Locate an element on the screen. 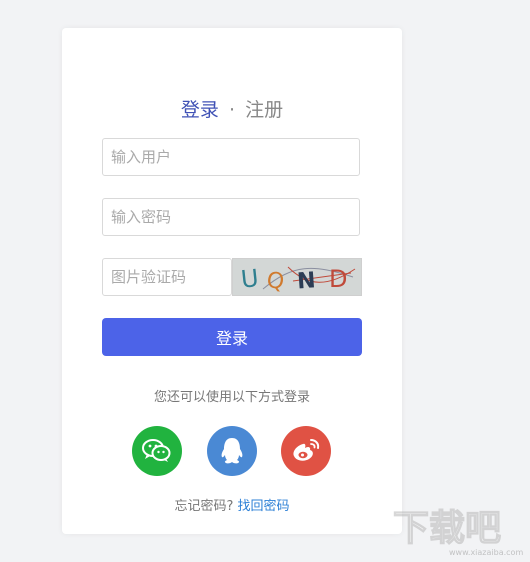 Image resolution: width=530 pixels, height=562 pixels. captcha-char-1: U is located at coordinates (250, 279).